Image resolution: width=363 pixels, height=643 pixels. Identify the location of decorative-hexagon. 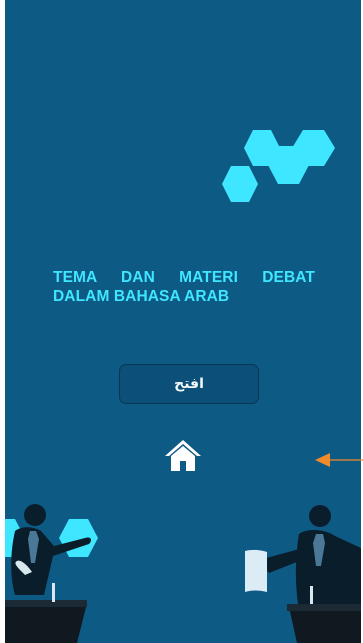
(240, 184).